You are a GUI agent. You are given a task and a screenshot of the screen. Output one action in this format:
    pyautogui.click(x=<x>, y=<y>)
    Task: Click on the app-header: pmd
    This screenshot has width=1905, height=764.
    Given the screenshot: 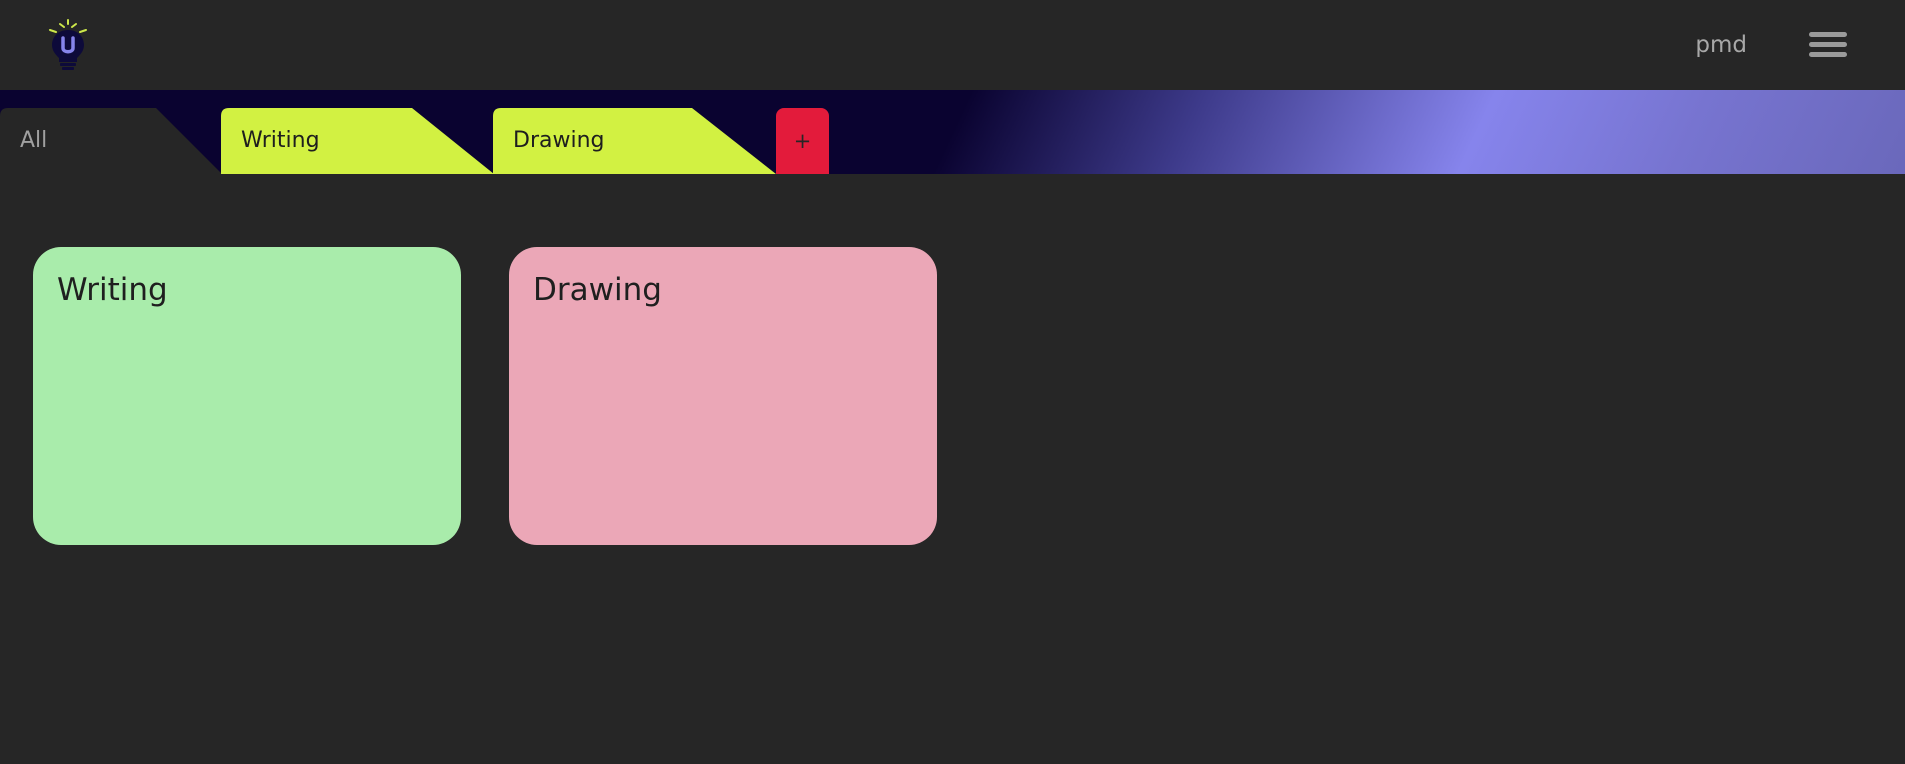 What is the action you would take?
    pyautogui.click(x=952, y=45)
    